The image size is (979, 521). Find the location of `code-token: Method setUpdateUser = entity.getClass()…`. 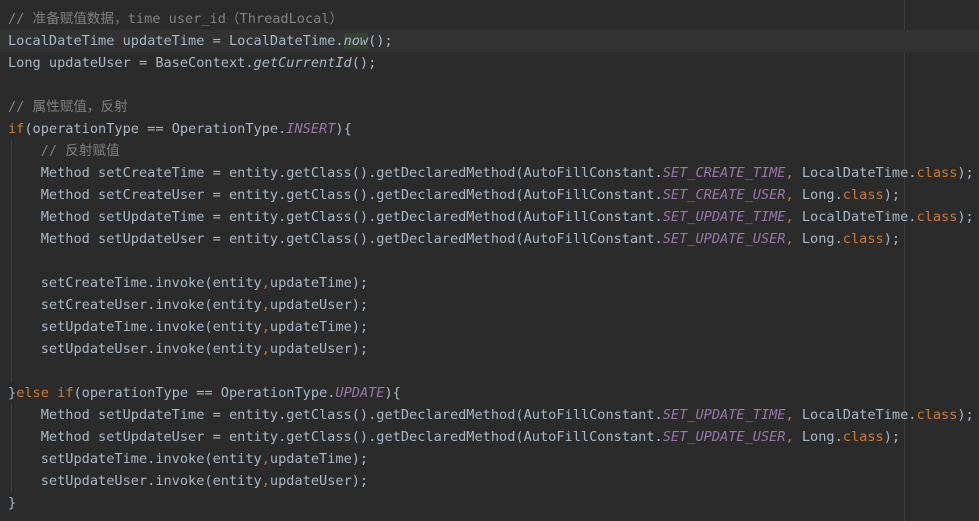

code-token: Method setUpdateUser = entity.getClass()… is located at coordinates (335, 239).